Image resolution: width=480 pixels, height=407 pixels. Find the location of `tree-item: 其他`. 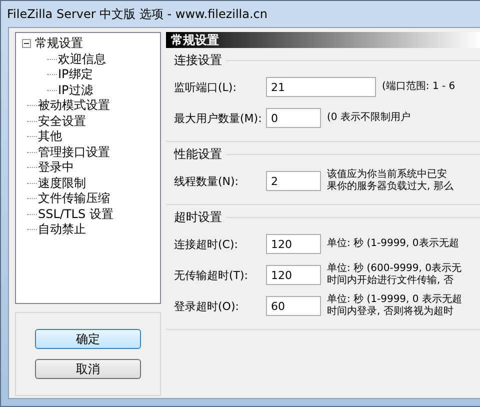

tree-item: 其他 is located at coordinates (50, 137).